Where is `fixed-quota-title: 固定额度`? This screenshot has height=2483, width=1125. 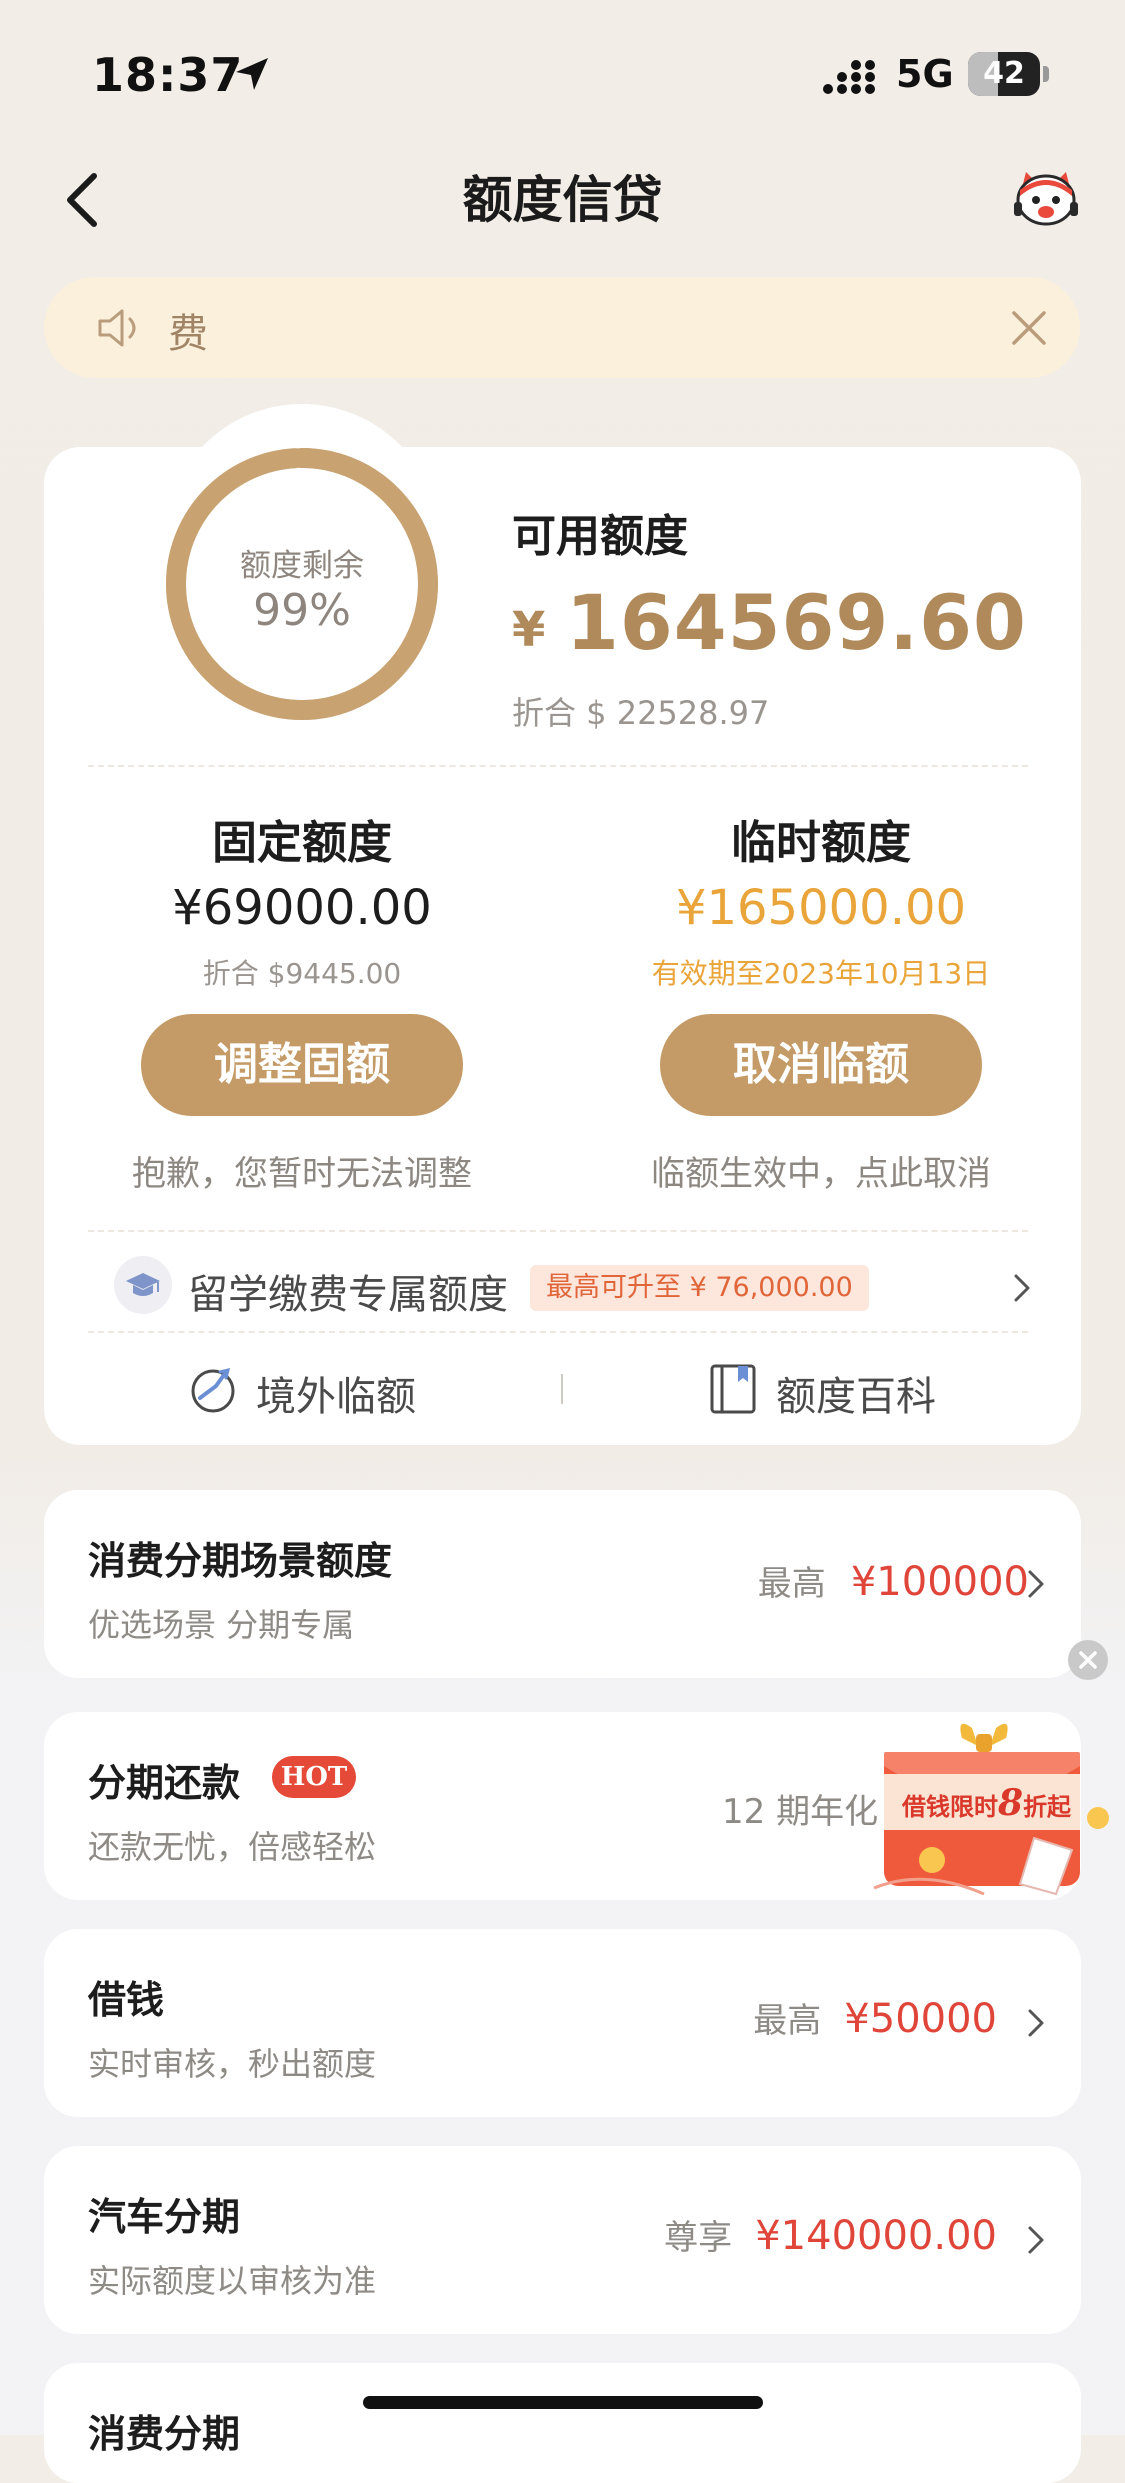
fixed-quota-title: 固定额度 is located at coordinates (301, 842).